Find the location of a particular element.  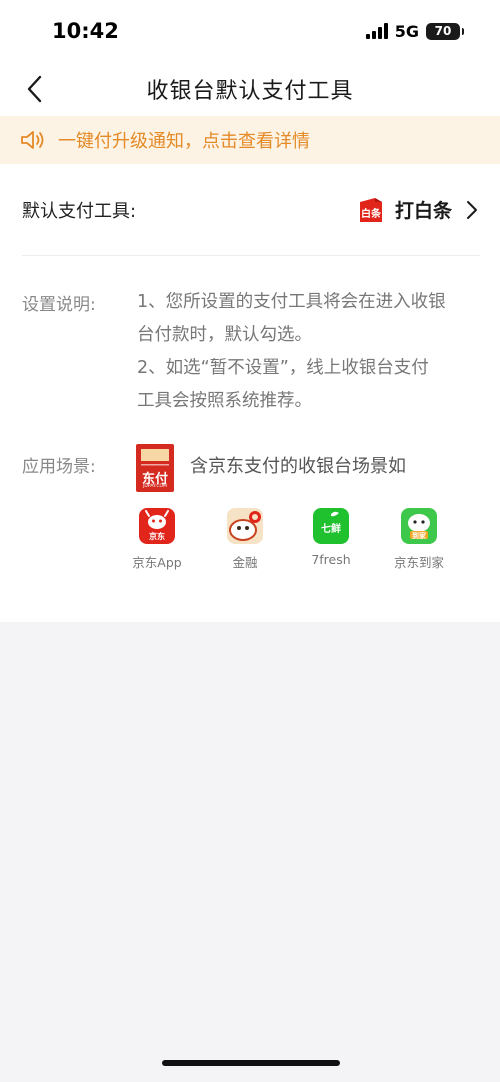

baitiao-icon: 白条 is located at coordinates (371, 210).